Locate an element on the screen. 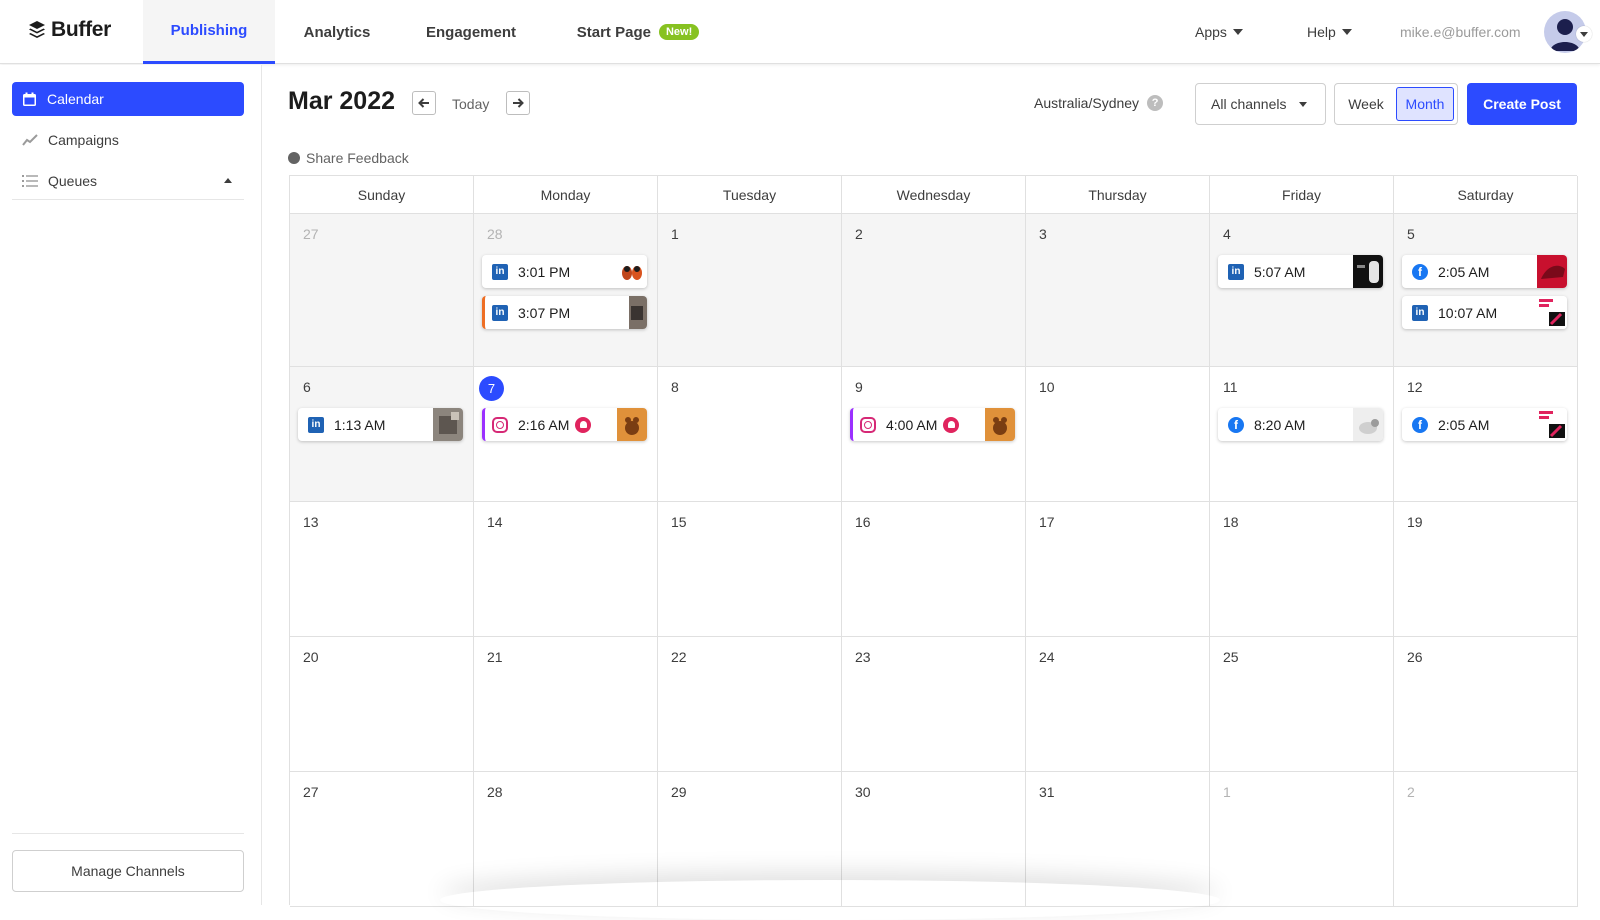 The width and height of the screenshot is (1600, 920). post-time: 1:13 AM is located at coordinates (360, 424).